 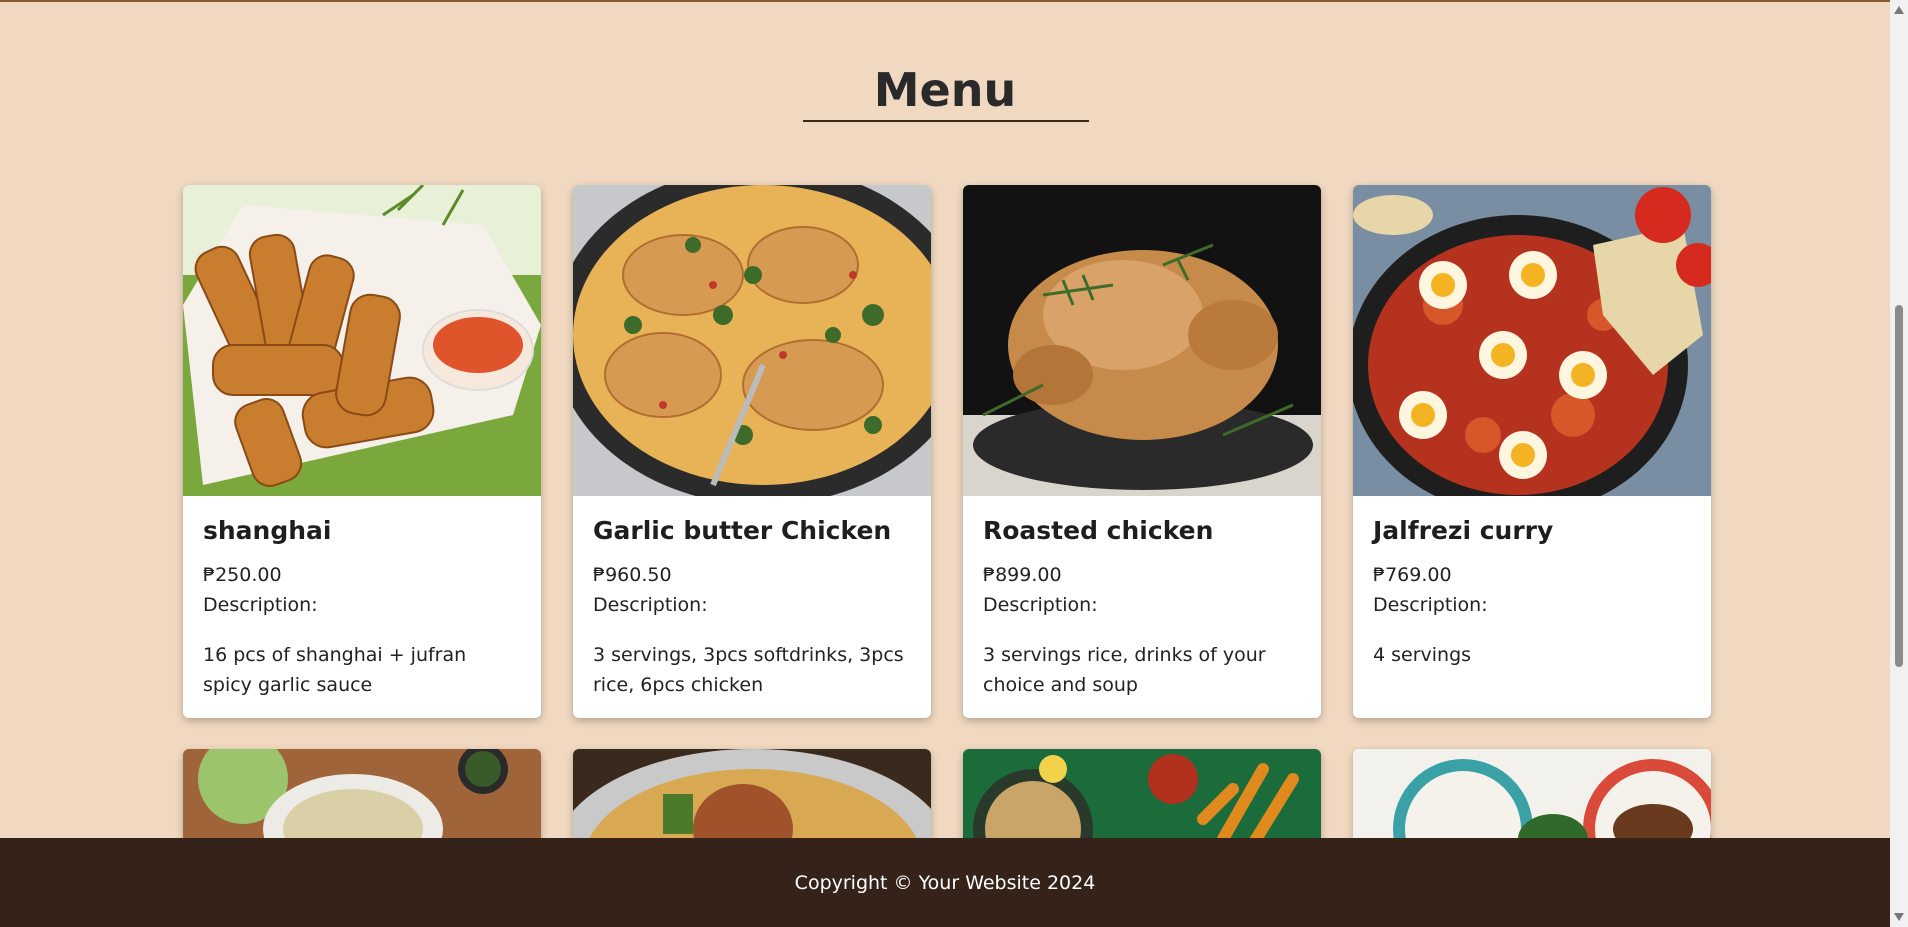 What do you see at coordinates (1899, 917) in the screenshot?
I see `scroll-down-arrow-icon` at bounding box center [1899, 917].